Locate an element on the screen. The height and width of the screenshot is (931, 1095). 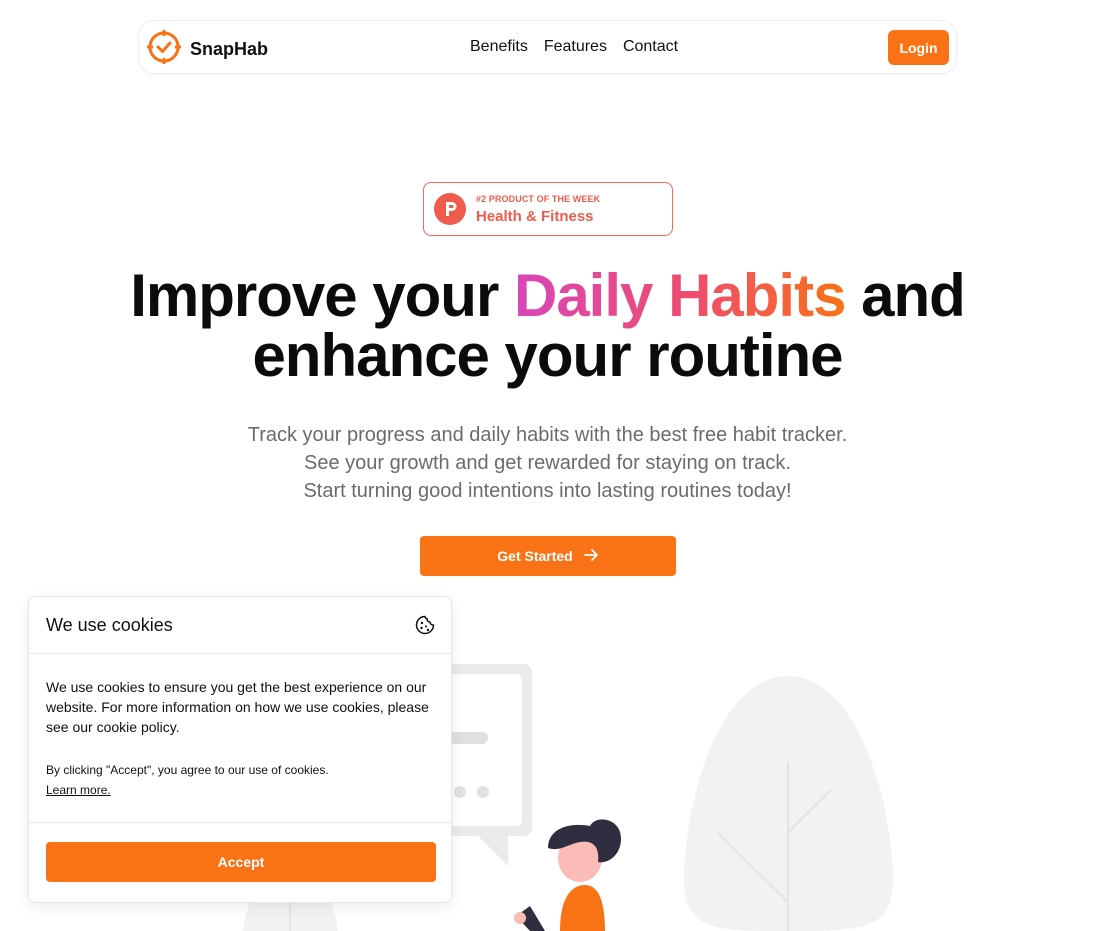
headline-highlight: Daily Habits is located at coordinates (679, 295).